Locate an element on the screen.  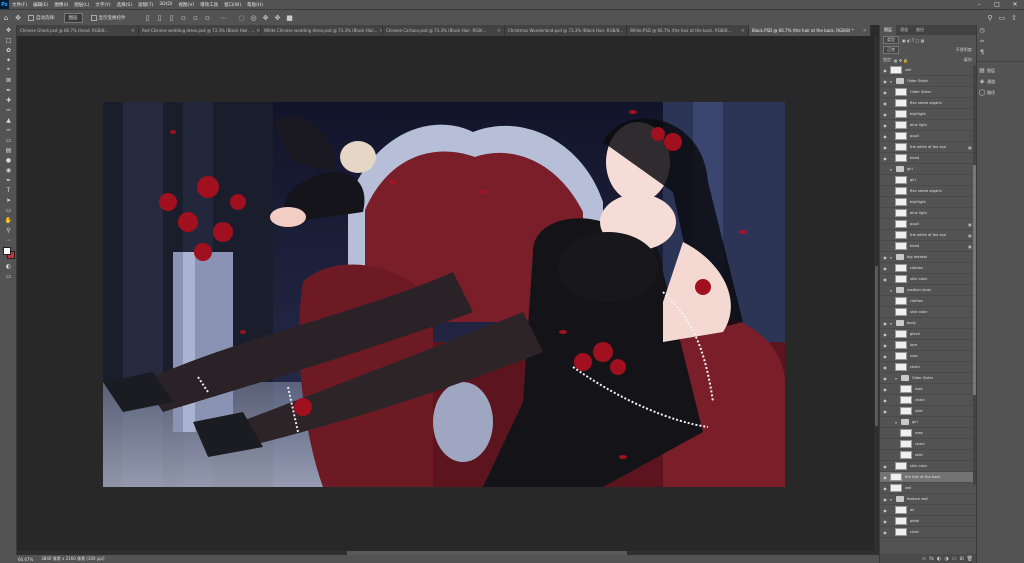
quick-select-tool-icon: ✦ is located at coordinates (8, 60).